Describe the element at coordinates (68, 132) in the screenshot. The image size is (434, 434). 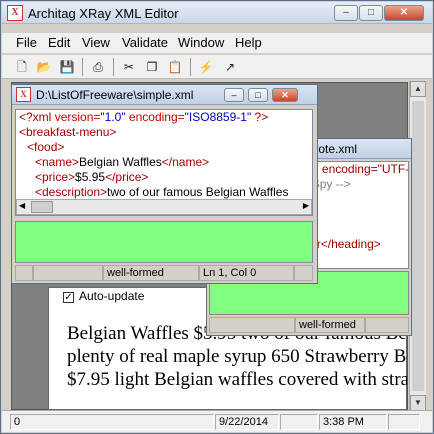
I see `code-line: <breakfast-menu>` at that location.